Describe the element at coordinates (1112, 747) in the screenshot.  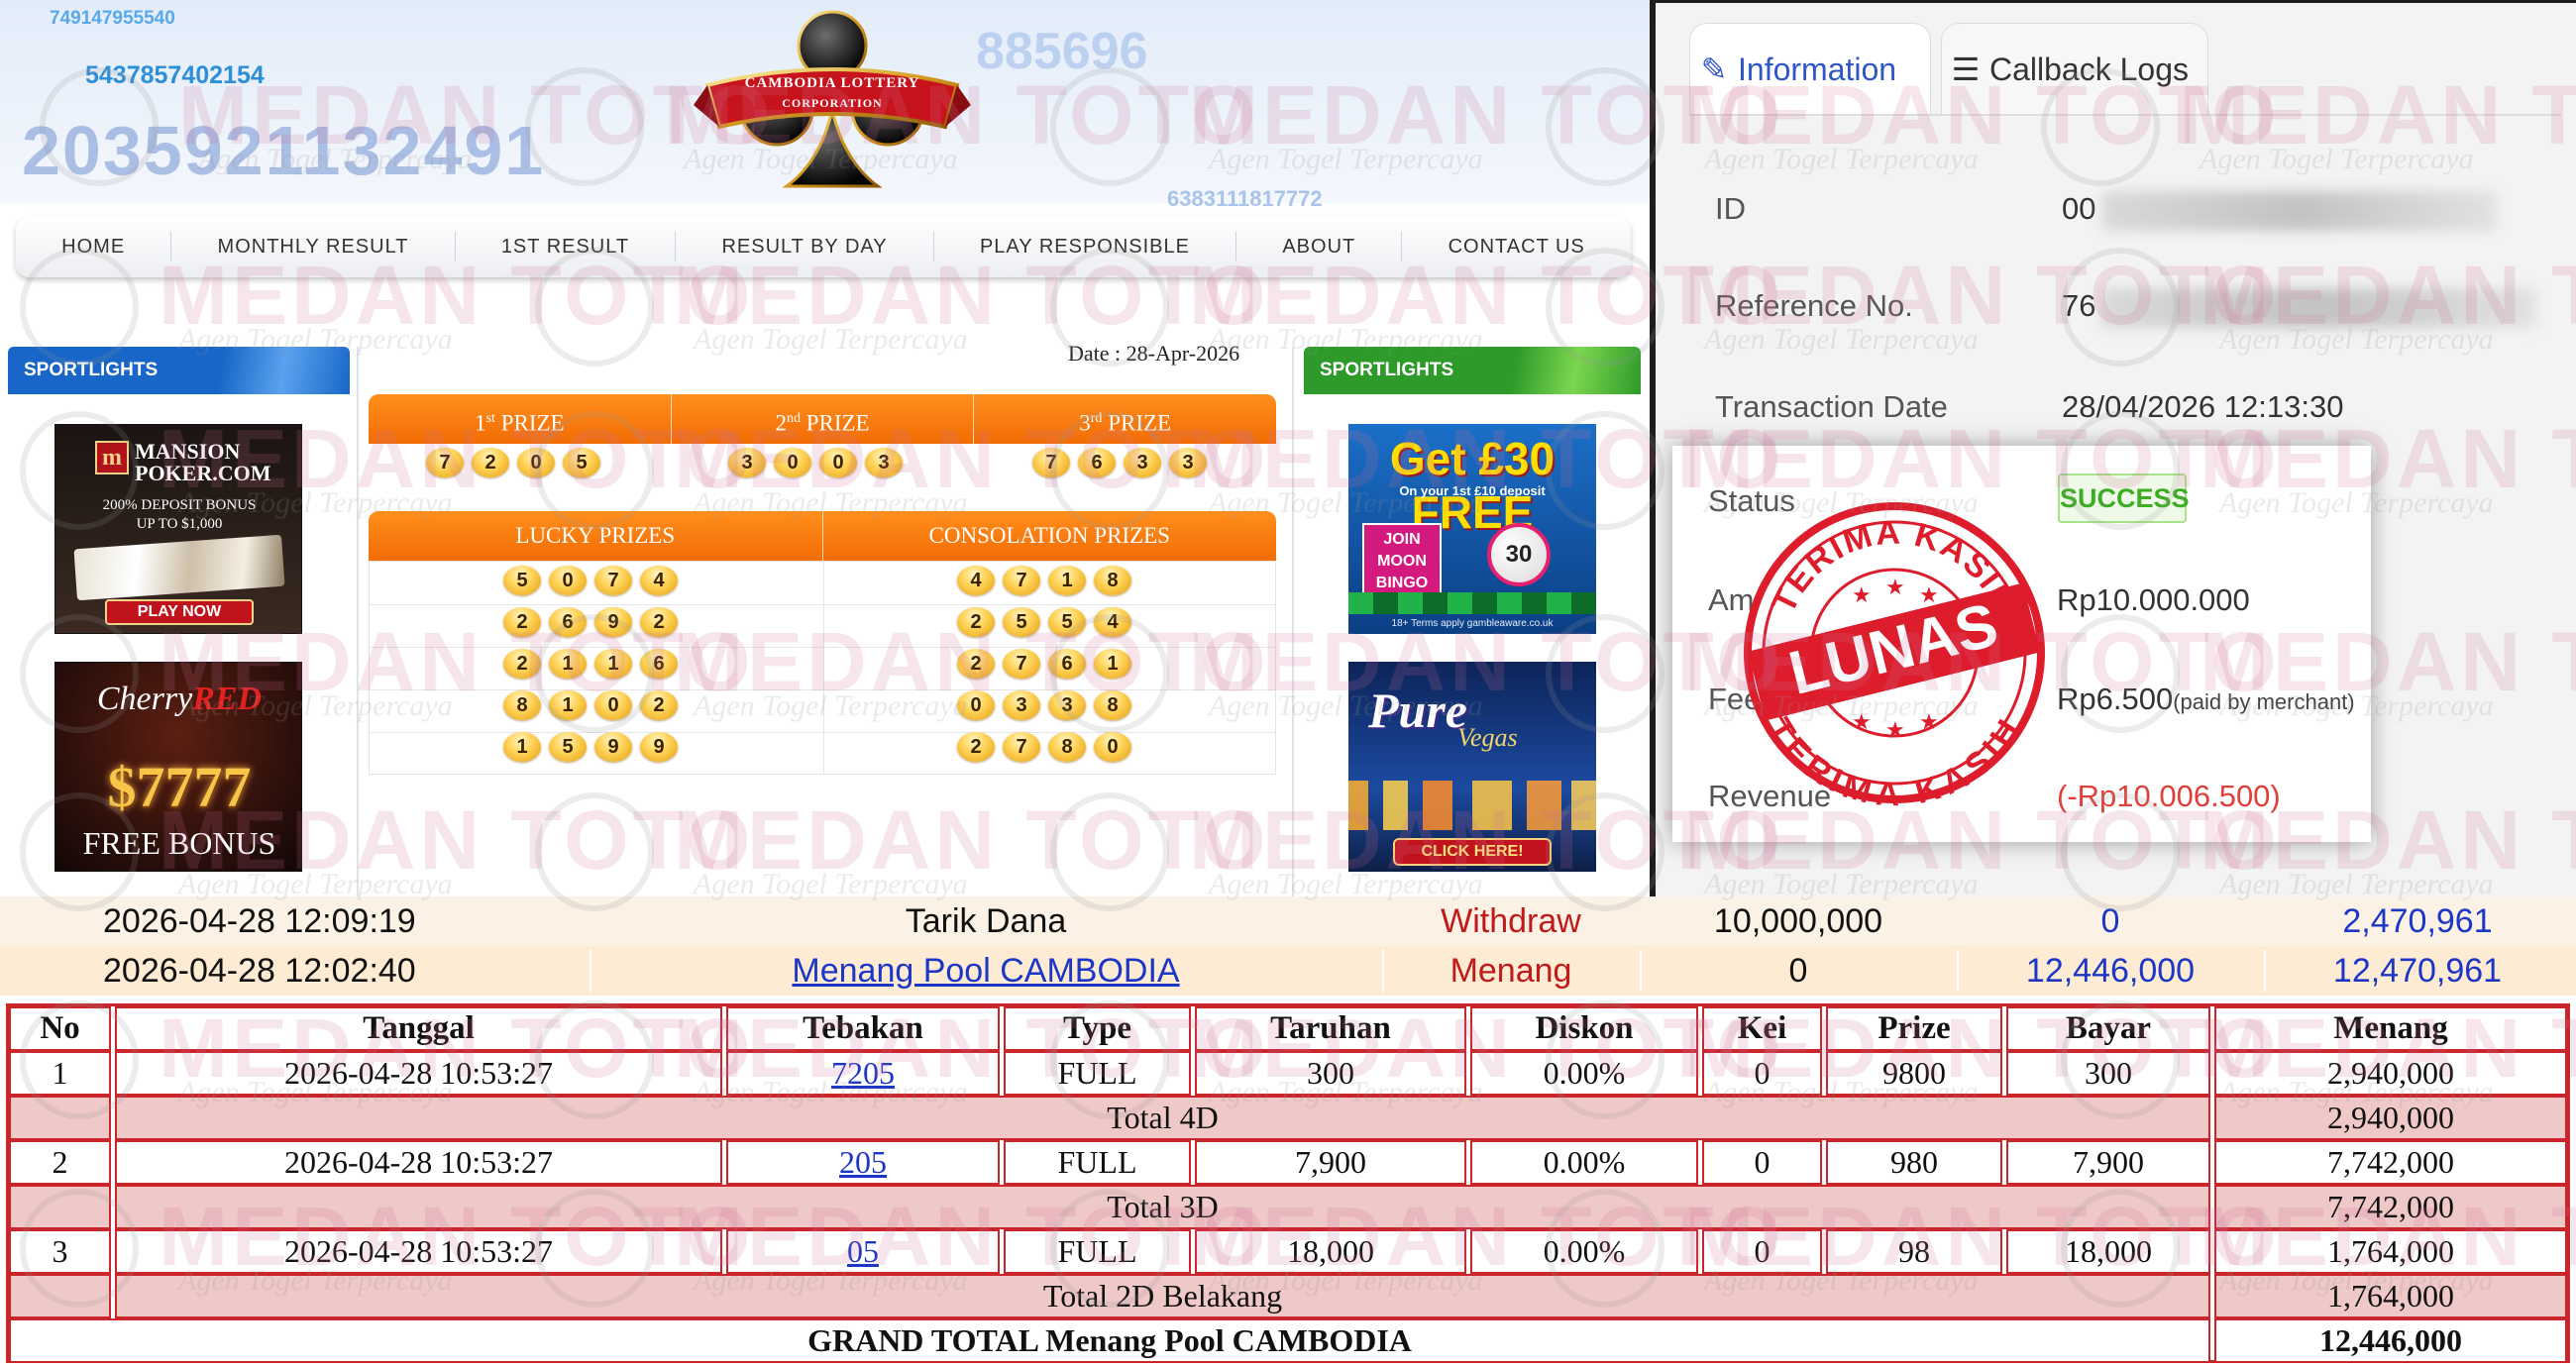
I see `number-ball: 0` at that location.